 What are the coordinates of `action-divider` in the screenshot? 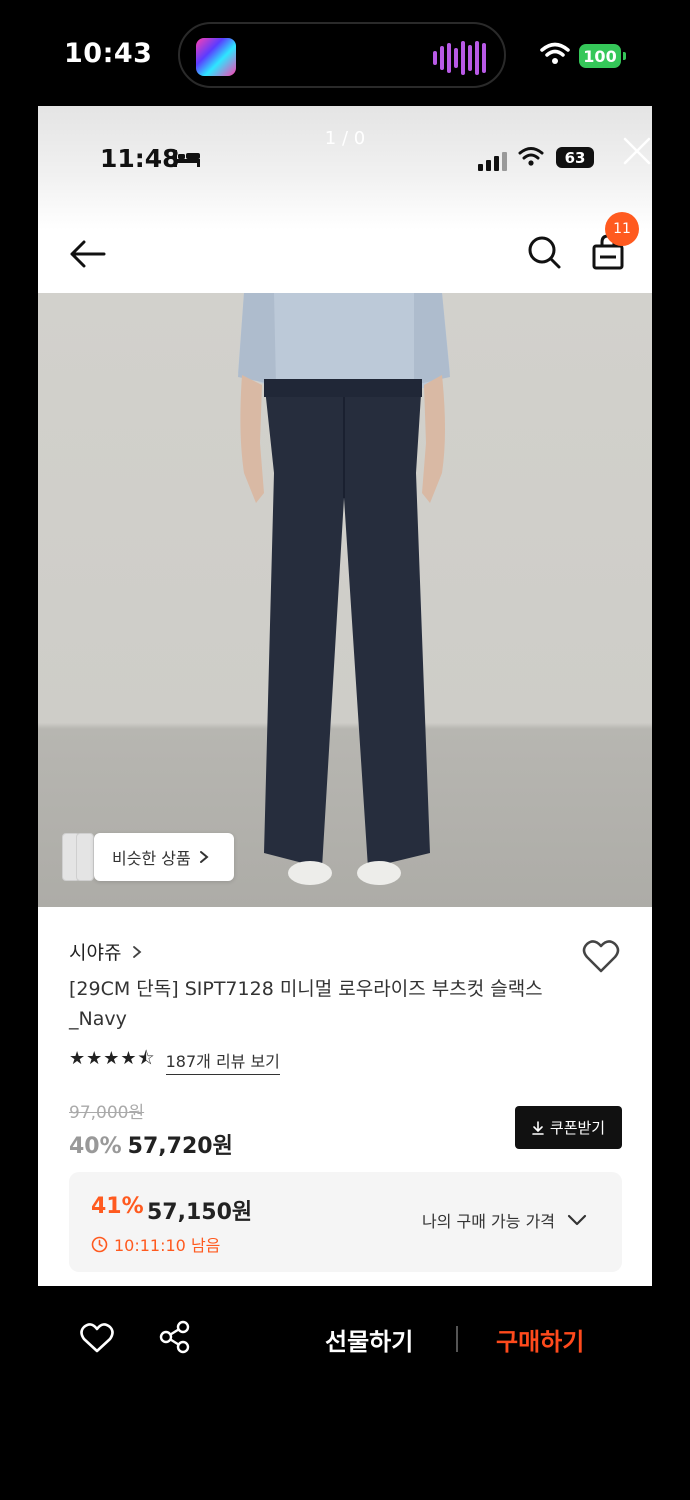 It's located at (457, 1339).